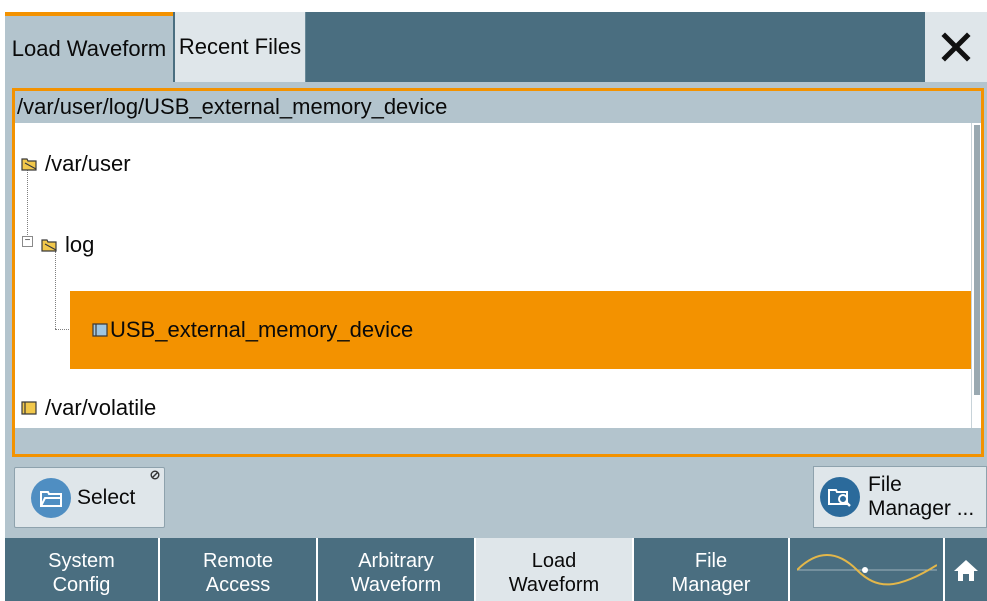 Image resolution: width=987 pixels, height=601 pixels. I want to click on taskbar-file-manager: File Manager, so click(712, 569).